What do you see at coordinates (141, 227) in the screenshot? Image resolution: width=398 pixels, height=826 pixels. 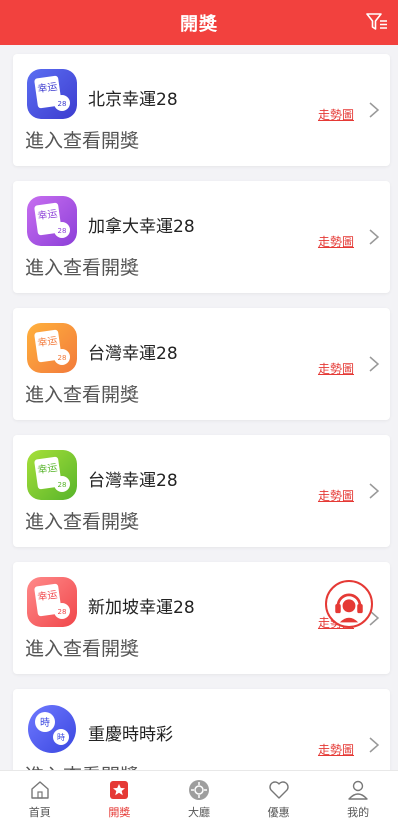 I see `lottery-name: 加拿大幸運28` at bounding box center [141, 227].